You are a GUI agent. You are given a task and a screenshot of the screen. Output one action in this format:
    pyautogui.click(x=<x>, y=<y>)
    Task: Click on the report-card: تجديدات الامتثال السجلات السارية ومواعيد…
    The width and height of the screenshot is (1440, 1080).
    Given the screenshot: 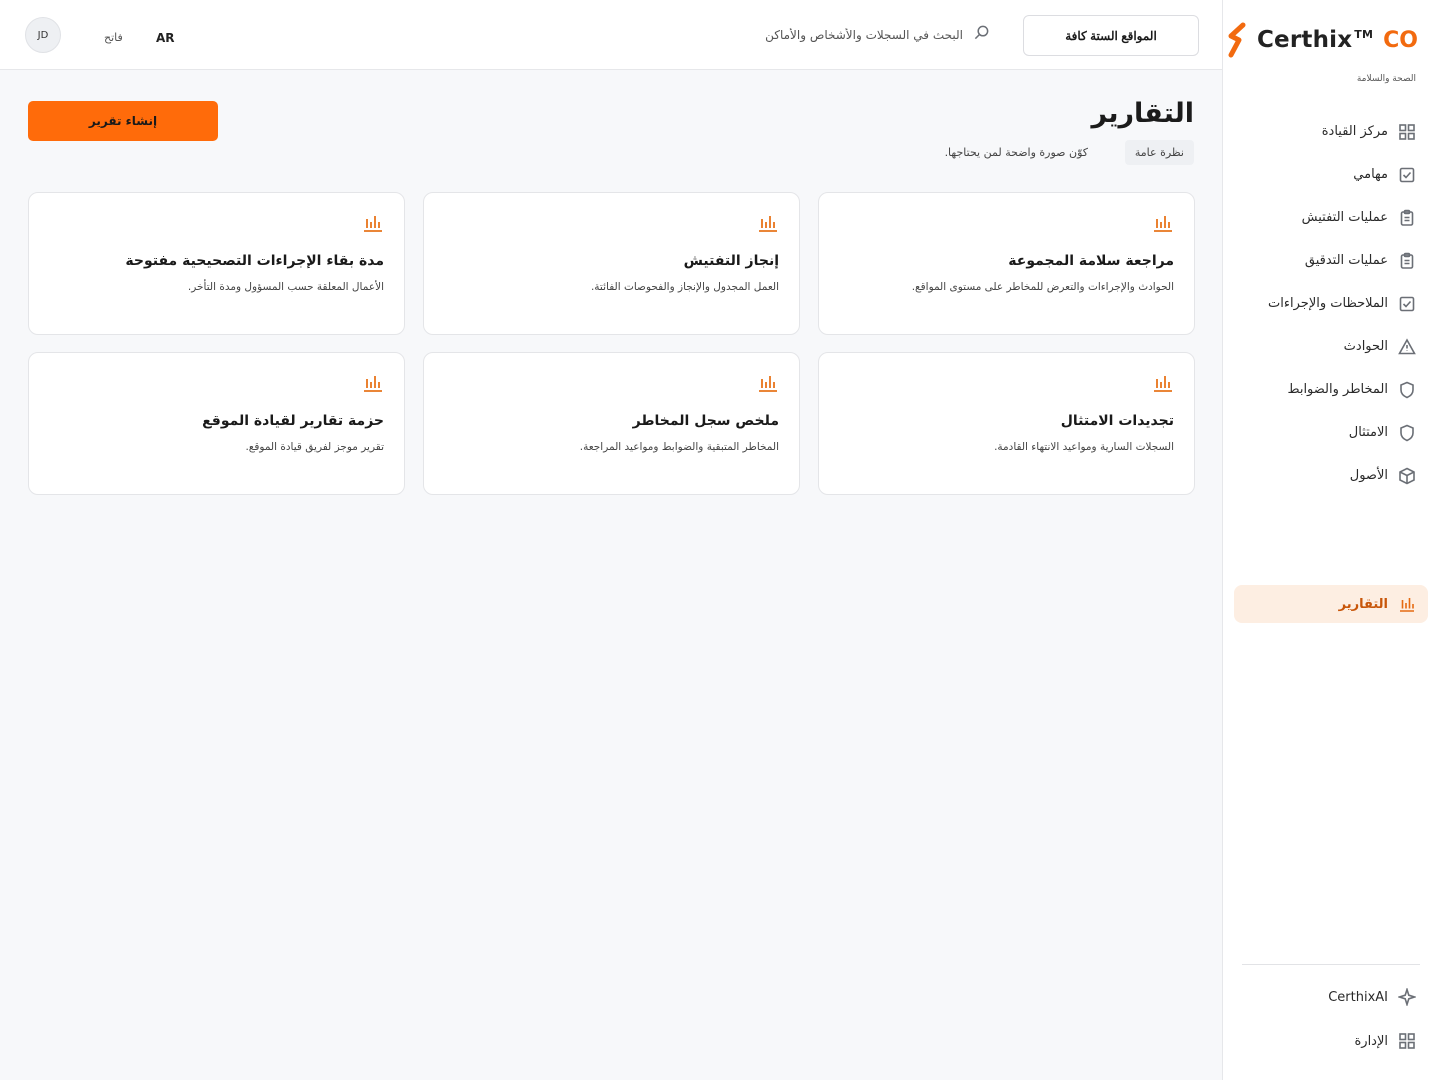 What is the action you would take?
    pyautogui.click(x=1006, y=423)
    